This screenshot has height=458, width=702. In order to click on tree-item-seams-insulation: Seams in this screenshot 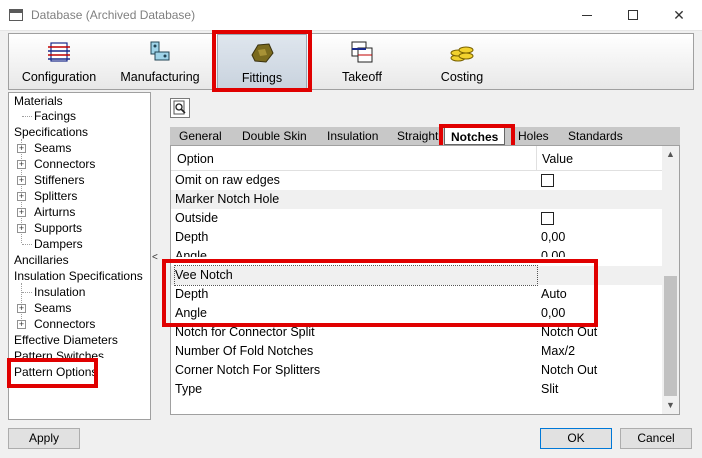, I will do `click(52, 308)`.